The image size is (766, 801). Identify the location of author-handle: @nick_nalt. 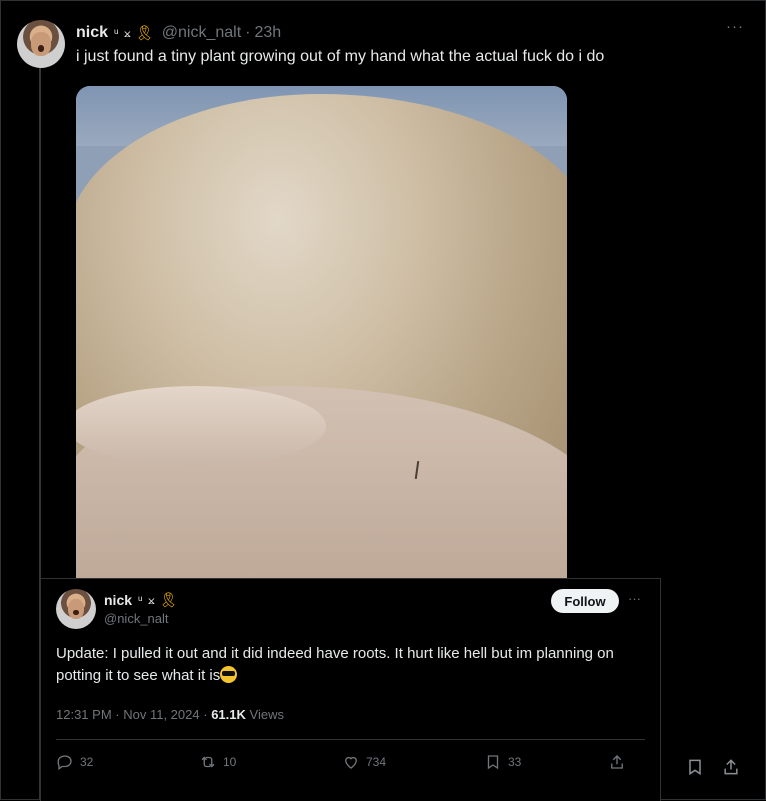
(201, 33).